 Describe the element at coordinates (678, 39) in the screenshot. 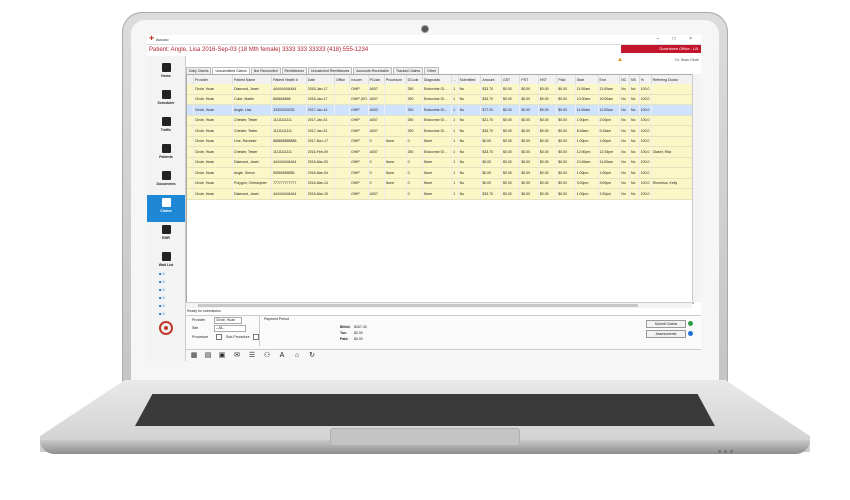

I see `window-controls: – □ ×` at that location.